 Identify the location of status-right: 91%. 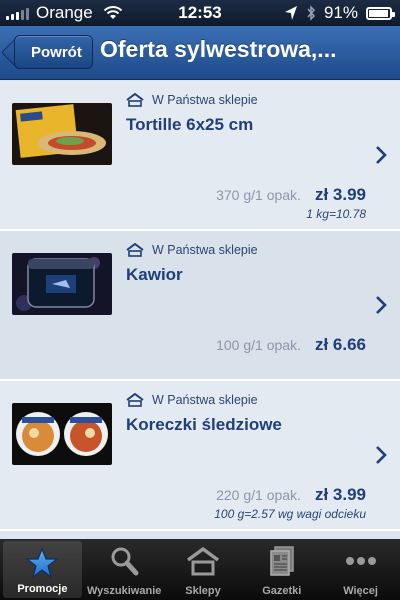
(339, 13).